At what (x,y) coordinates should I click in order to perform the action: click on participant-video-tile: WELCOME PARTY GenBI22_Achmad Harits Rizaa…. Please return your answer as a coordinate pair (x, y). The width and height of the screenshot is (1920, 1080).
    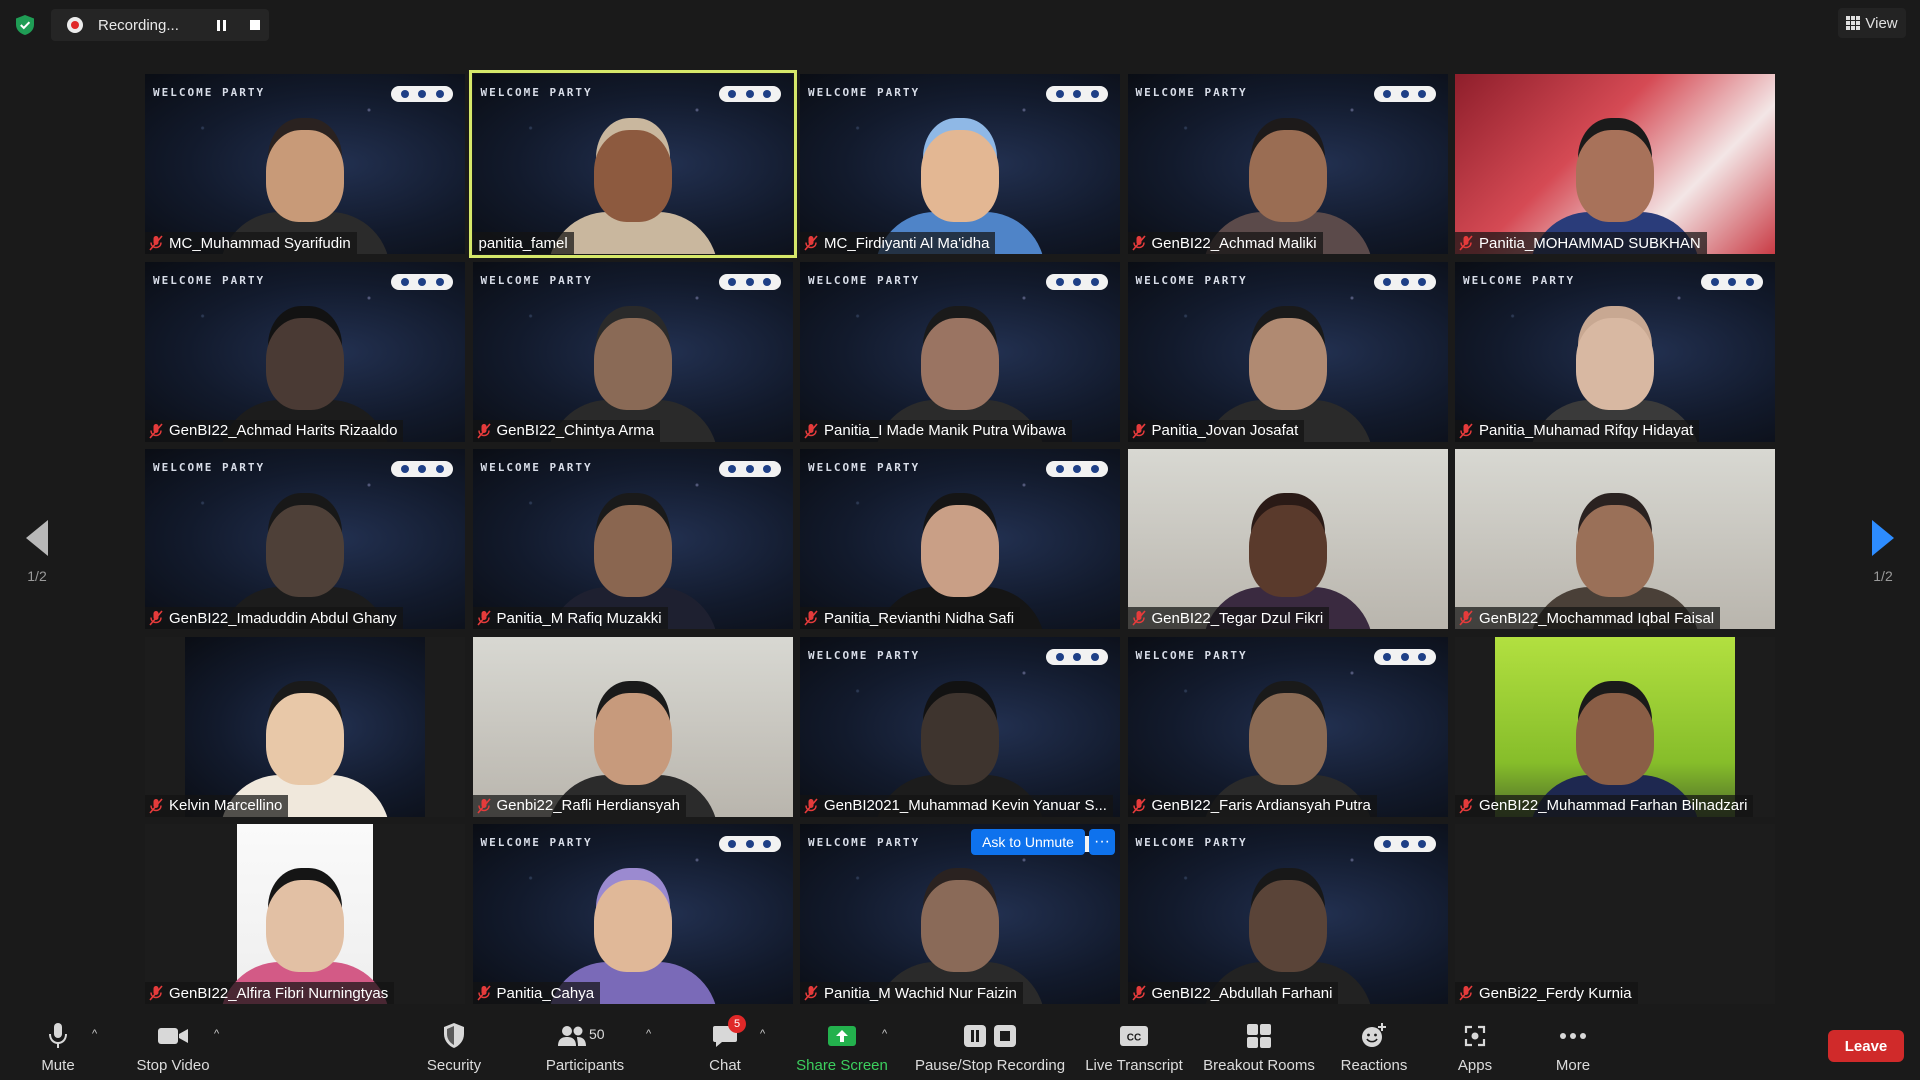
    Looking at the image, I should click on (305, 351).